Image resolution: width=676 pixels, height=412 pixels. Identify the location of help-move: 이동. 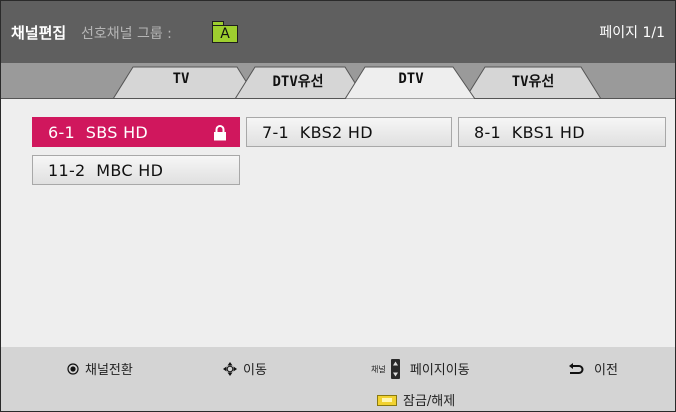
(245, 368).